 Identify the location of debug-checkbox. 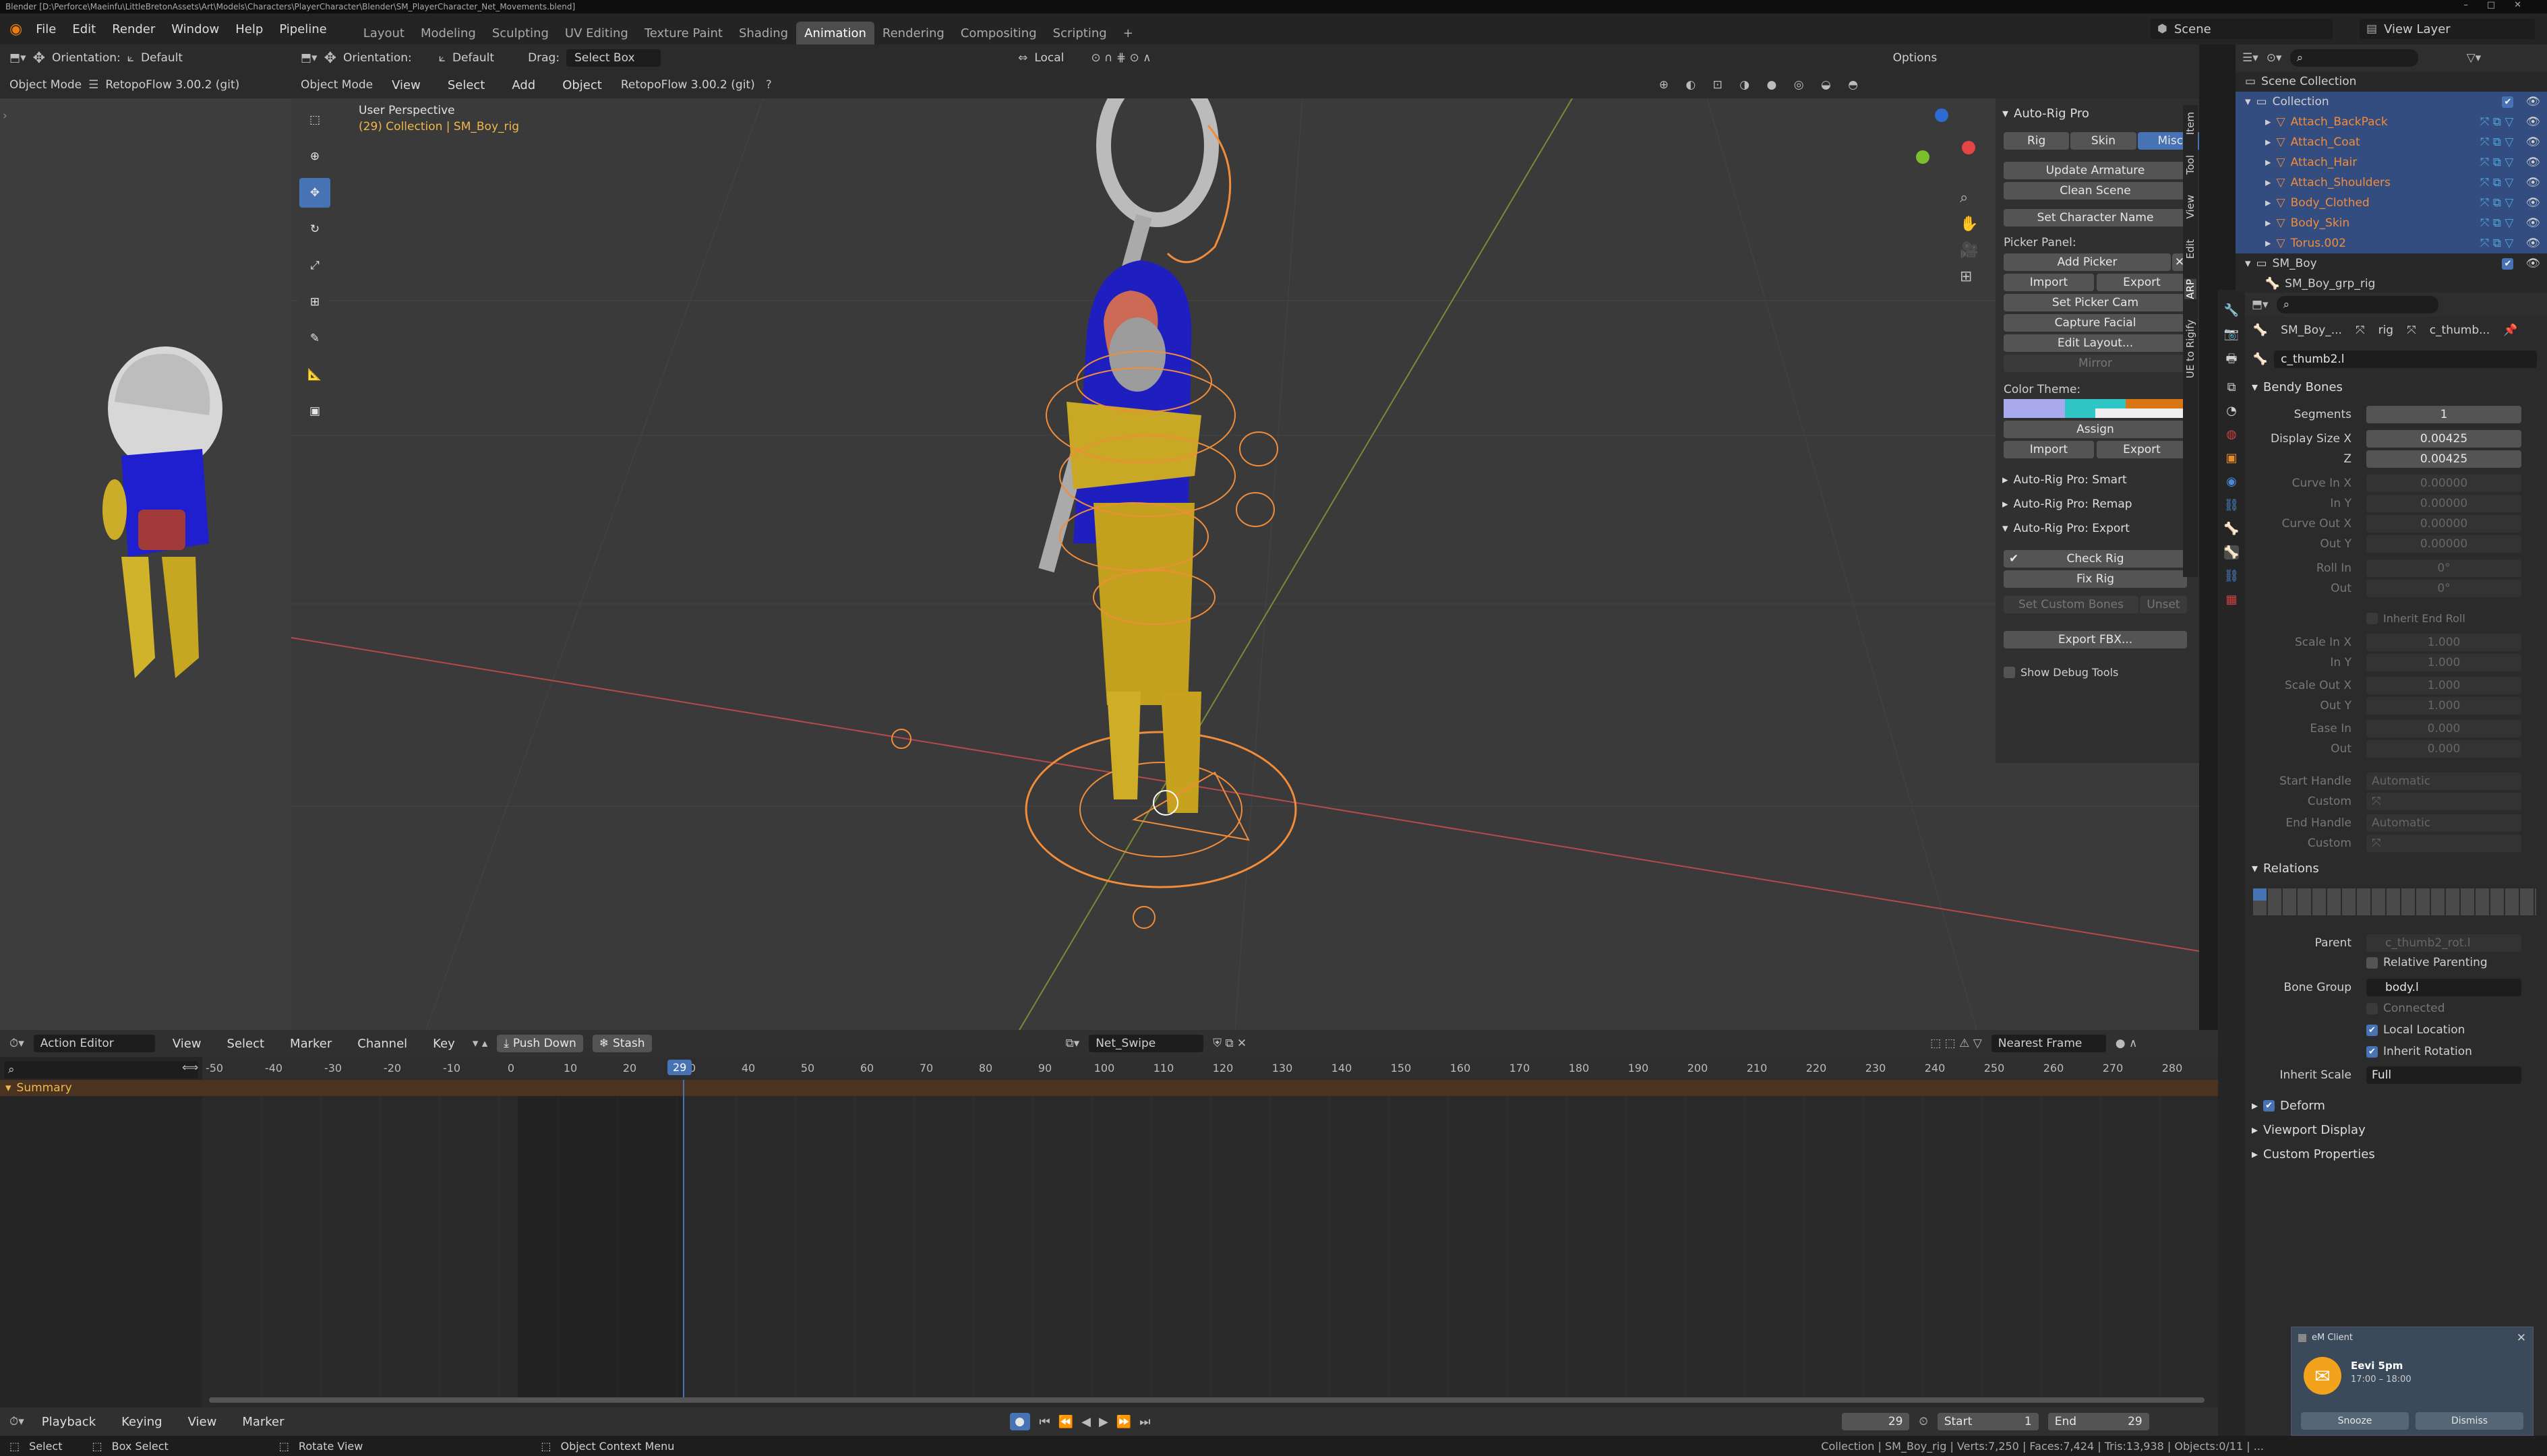
(2010, 672).